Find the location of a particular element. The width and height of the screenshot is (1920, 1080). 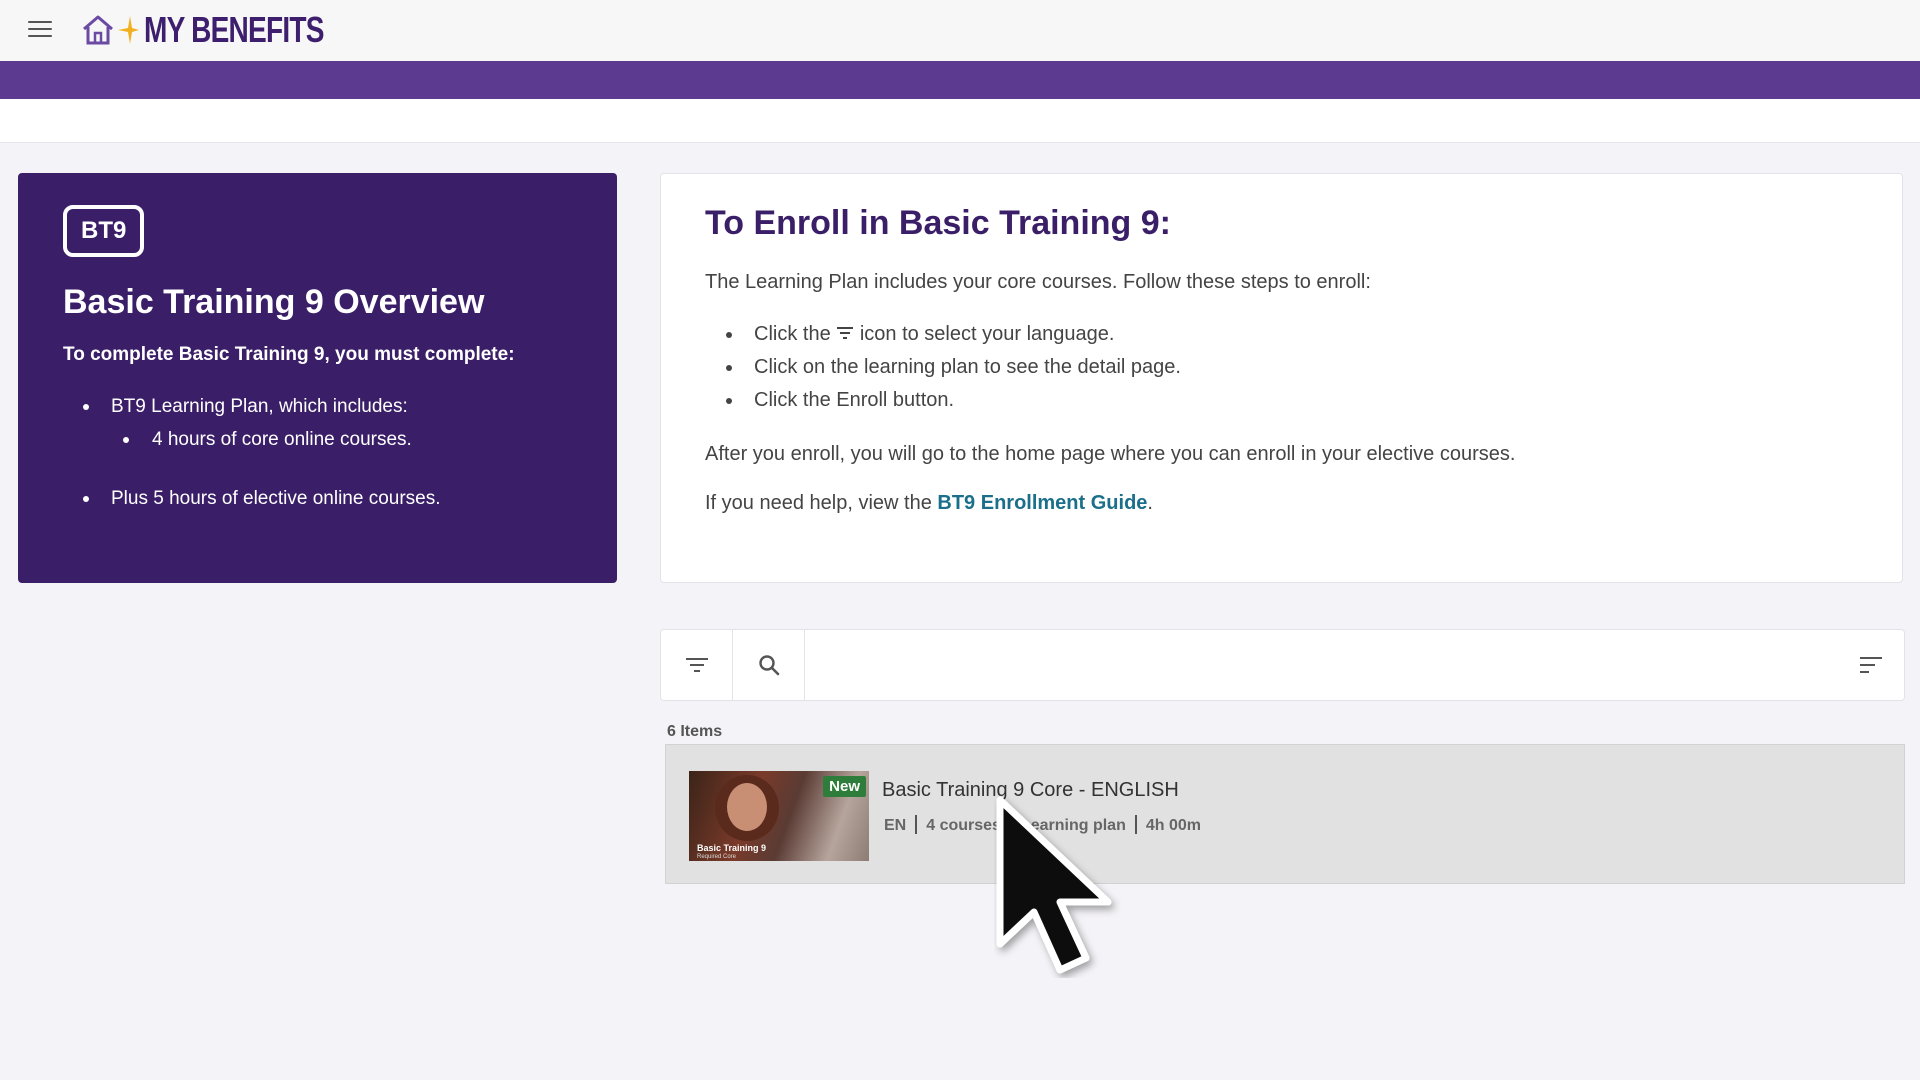

requirement-subitem: 4 hours of core online courses. is located at coordinates (317, 439).